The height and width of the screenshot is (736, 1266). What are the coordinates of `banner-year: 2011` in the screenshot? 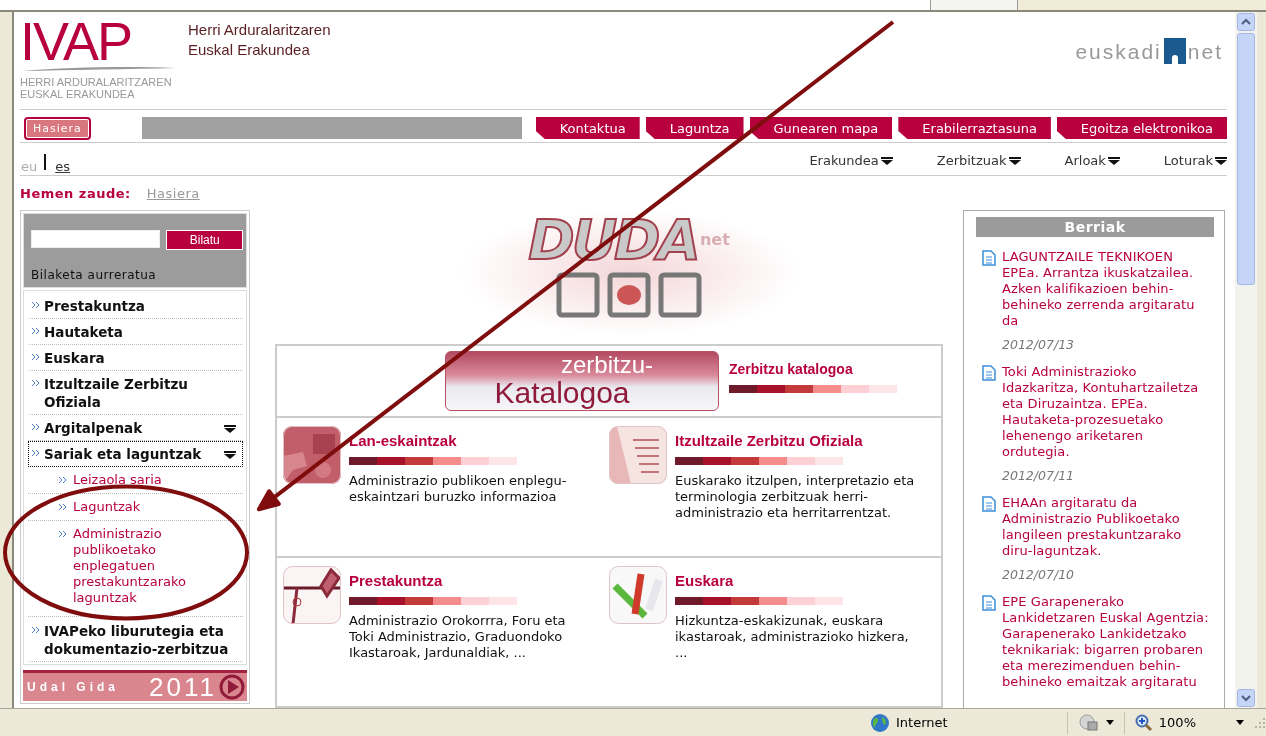 It's located at (183, 687).